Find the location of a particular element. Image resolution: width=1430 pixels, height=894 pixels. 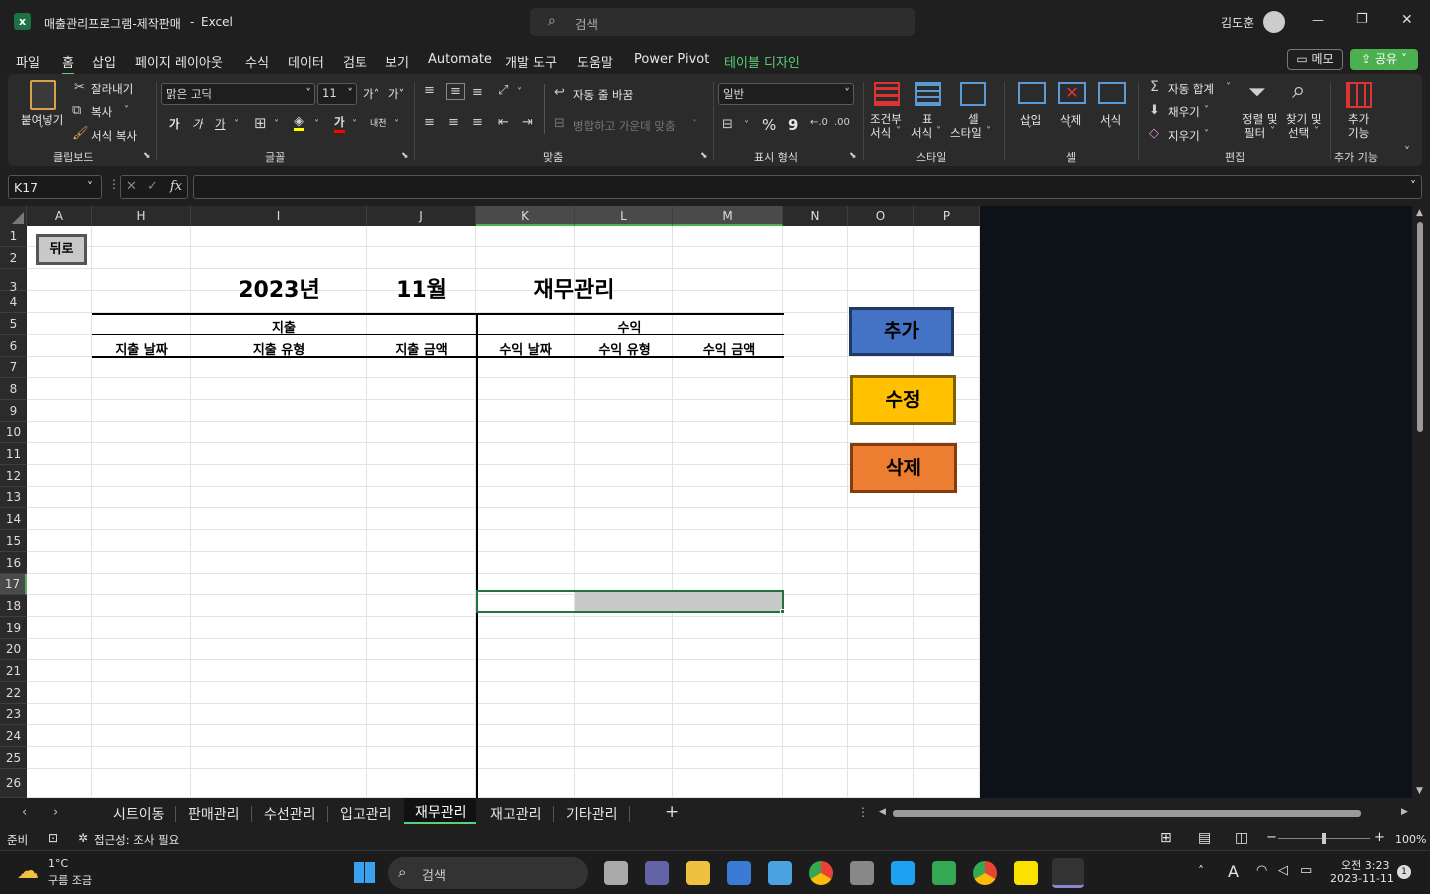

sheet-tab-sales: 판매관리 is located at coordinates (214, 814).